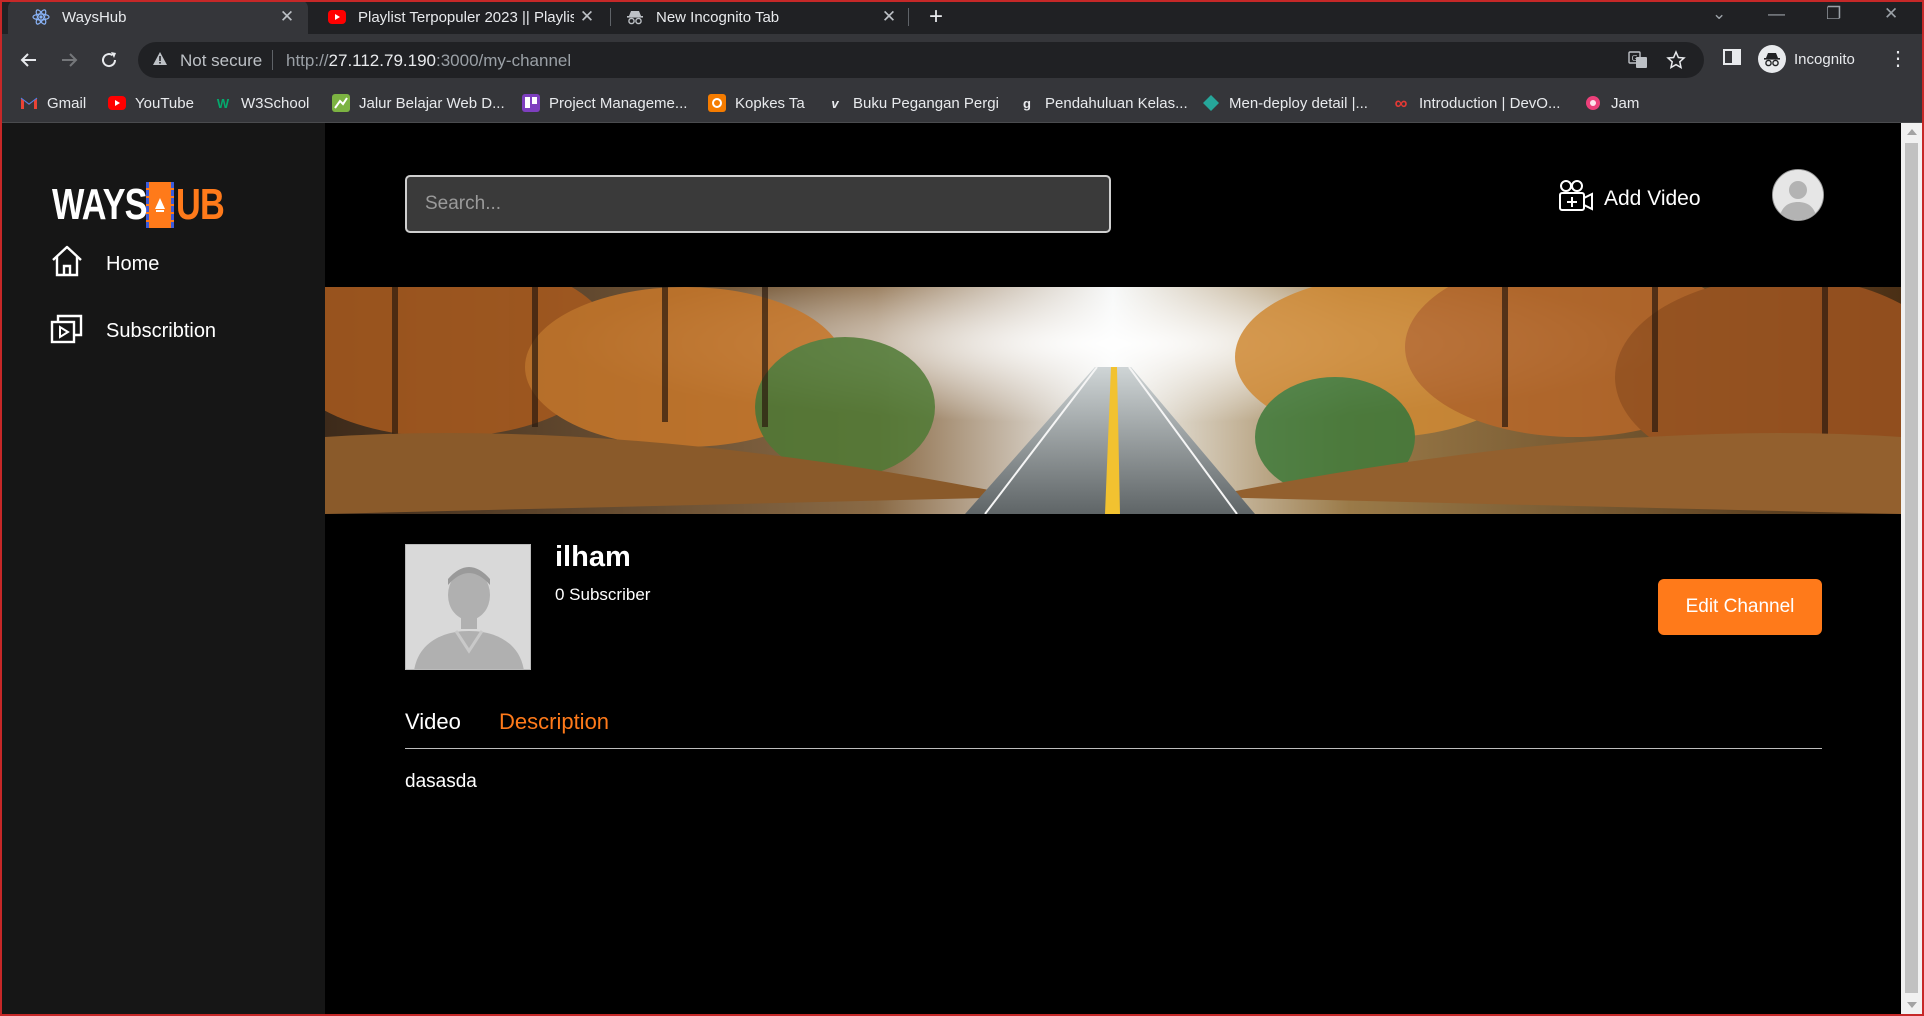 Image resolution: width=1924 pixels, height=1016 pixels. I want to click on bookmark-label: Buku Pegangan Pergi, so click(926, 103).